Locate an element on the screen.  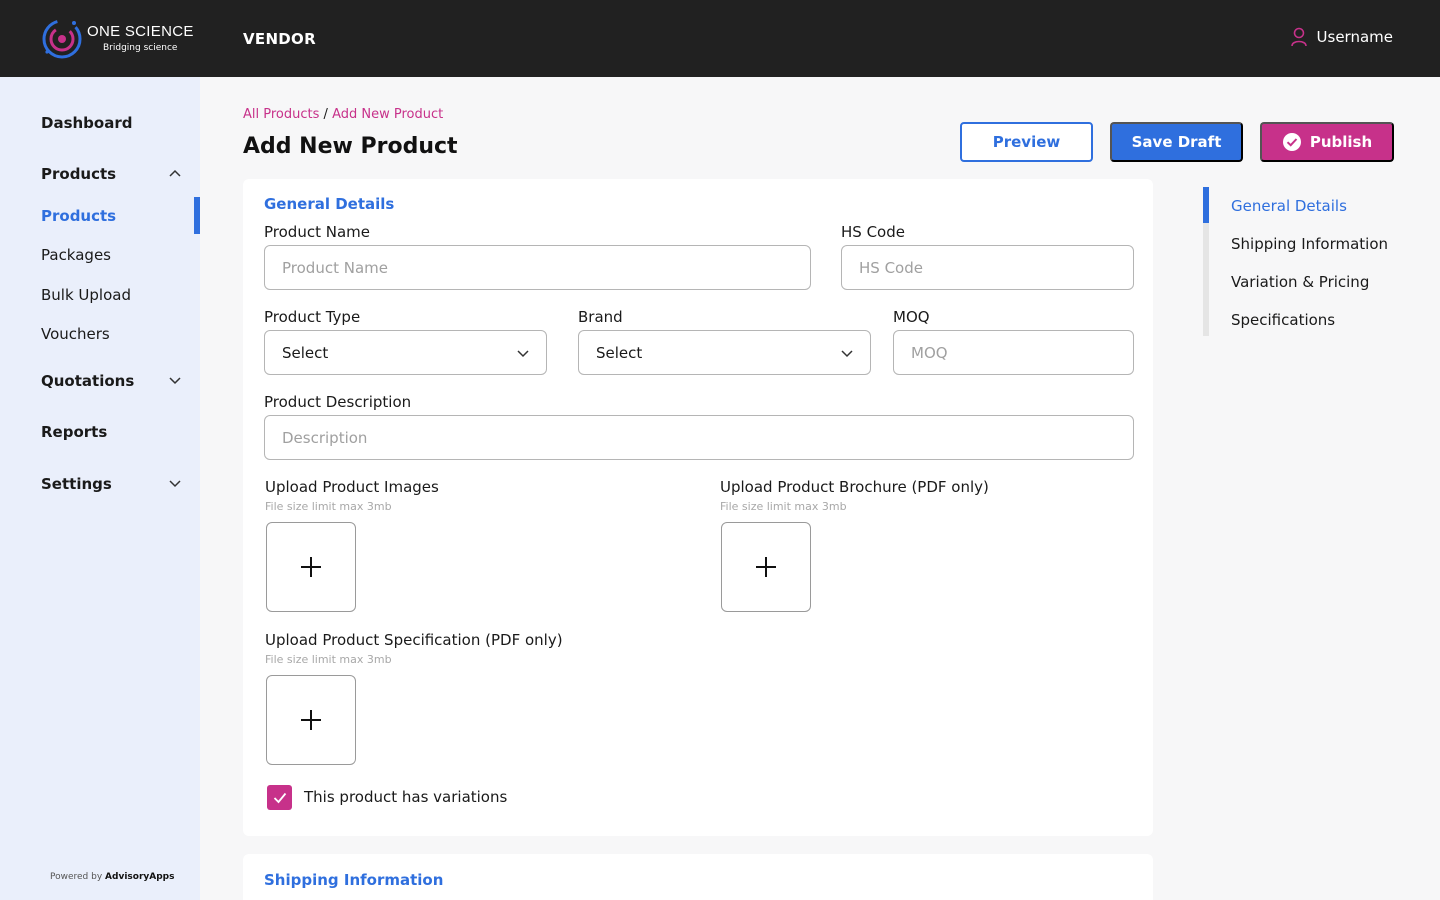
upload-brochure-hint: File size limit max 3mb is located at coordinates (783, 506).